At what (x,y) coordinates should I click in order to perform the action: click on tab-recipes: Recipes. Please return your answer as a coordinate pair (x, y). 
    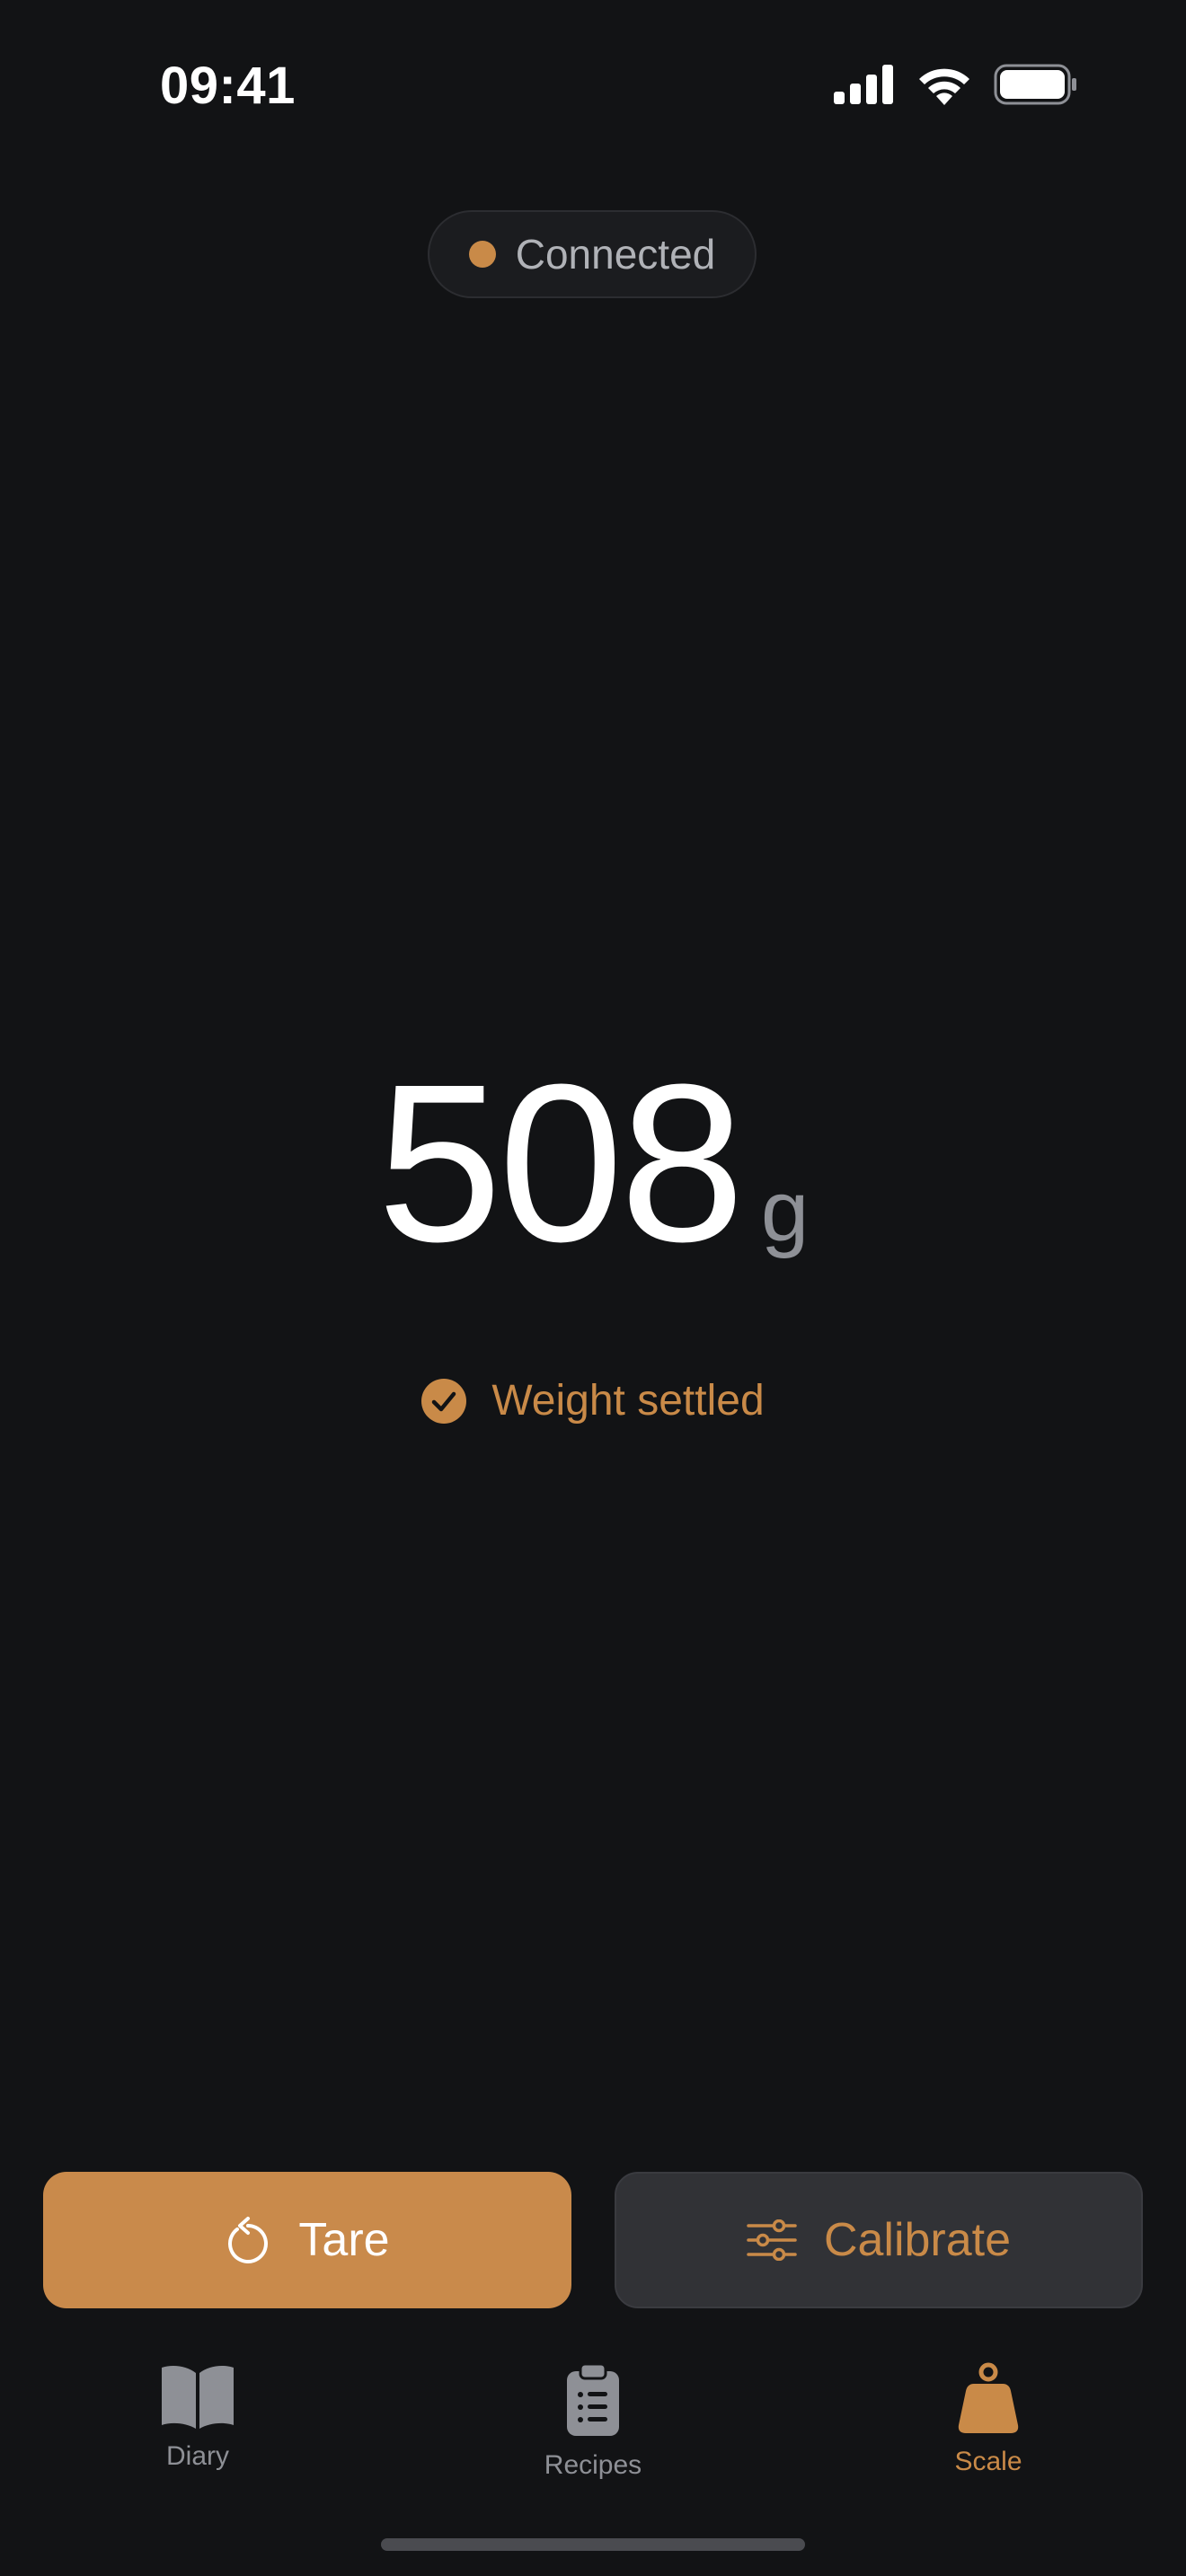
    Looking at the image, I should click on (593, 2421).